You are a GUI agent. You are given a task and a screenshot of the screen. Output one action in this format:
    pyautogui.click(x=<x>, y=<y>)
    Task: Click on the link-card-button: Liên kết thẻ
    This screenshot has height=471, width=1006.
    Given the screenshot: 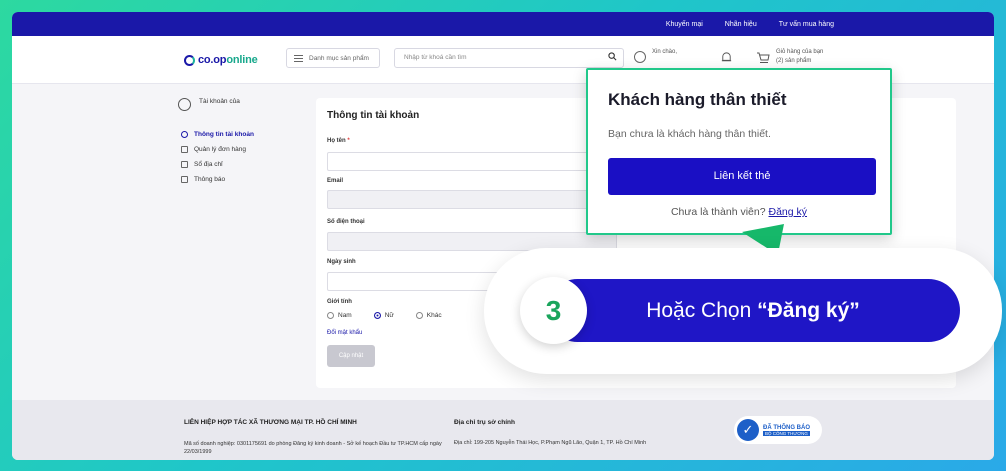 What is the action you would take?
    pyautogui.click(x=742, y=176)
    